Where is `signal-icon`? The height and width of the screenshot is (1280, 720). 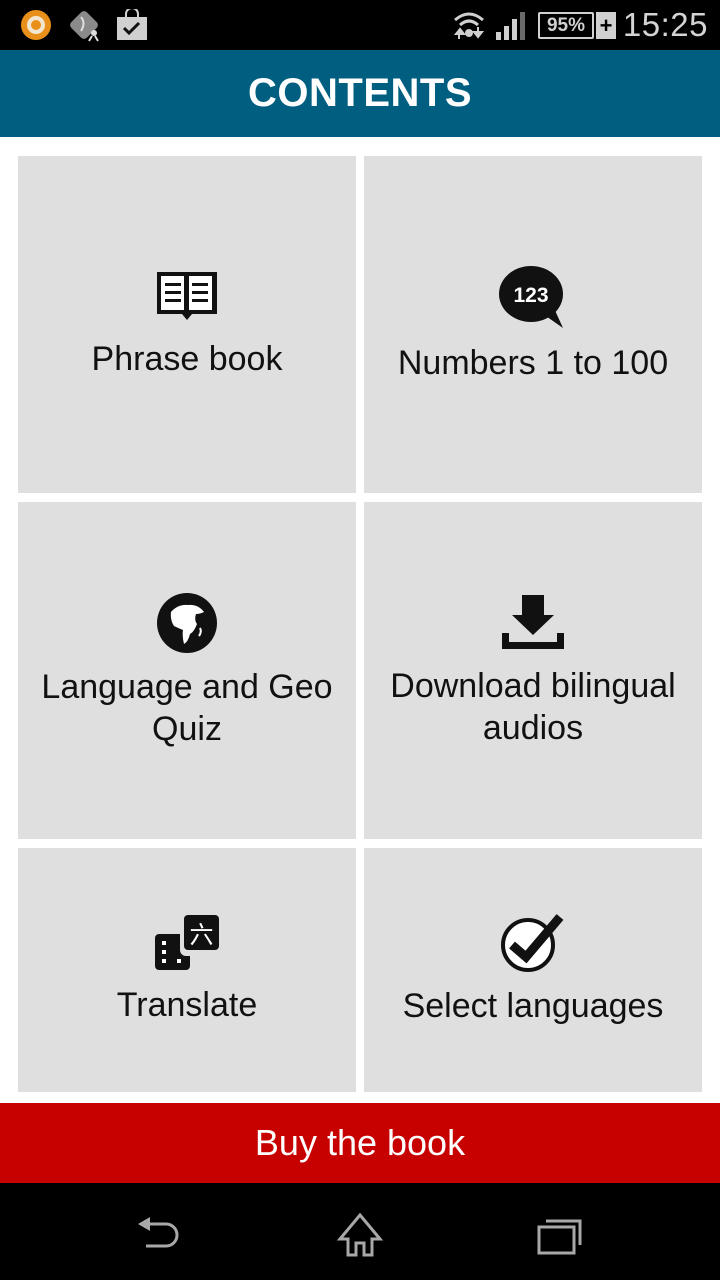
signal-icon is located at coordinates (510, 26).